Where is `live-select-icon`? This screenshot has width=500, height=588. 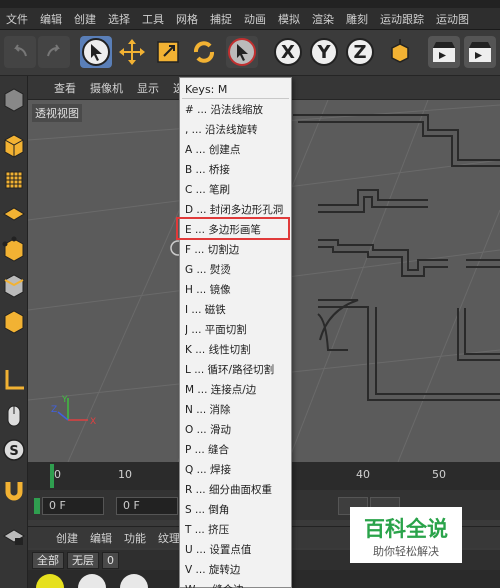 live-select-icon is located at coordinates (242, 52).